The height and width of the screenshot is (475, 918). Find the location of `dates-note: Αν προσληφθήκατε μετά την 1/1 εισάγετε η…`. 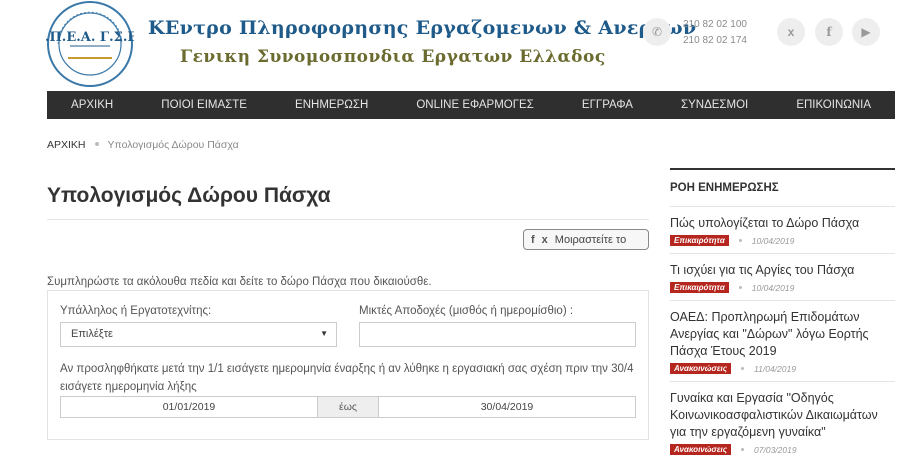

dates-note: Αν προσληφθήκατε μετά την 1/1 εισάγετε η… is located at coordinates (347, 378).